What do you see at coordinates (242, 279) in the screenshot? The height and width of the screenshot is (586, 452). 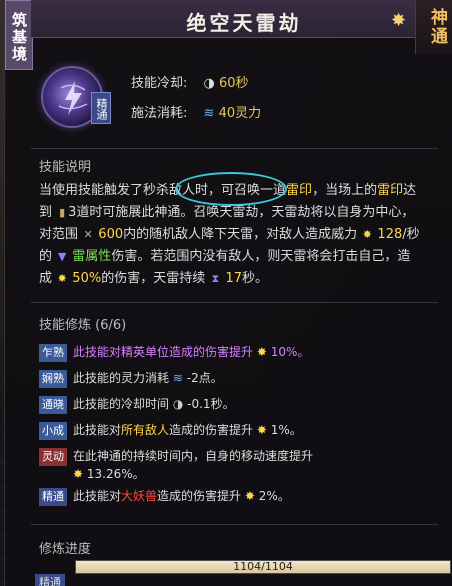 I see `desc-line-5: 成 ✸ 50%的伤害，天雷持续 ⧗ 17秒。` at bounding box center [242, 279].